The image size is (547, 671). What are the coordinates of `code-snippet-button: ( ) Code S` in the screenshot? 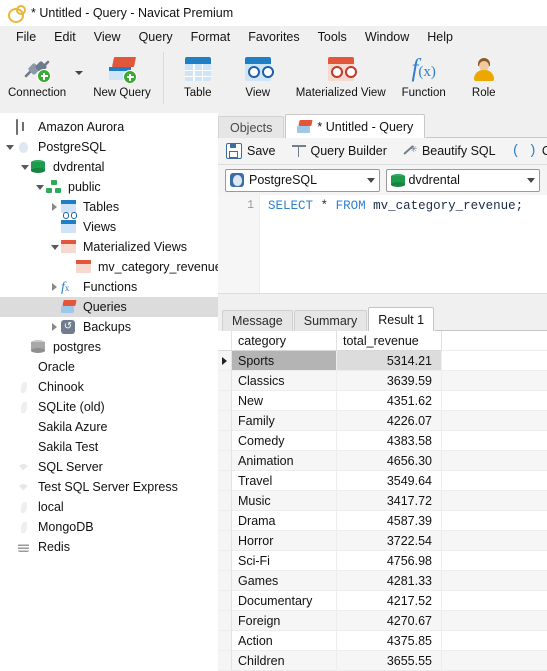 It's located at (525, 151).